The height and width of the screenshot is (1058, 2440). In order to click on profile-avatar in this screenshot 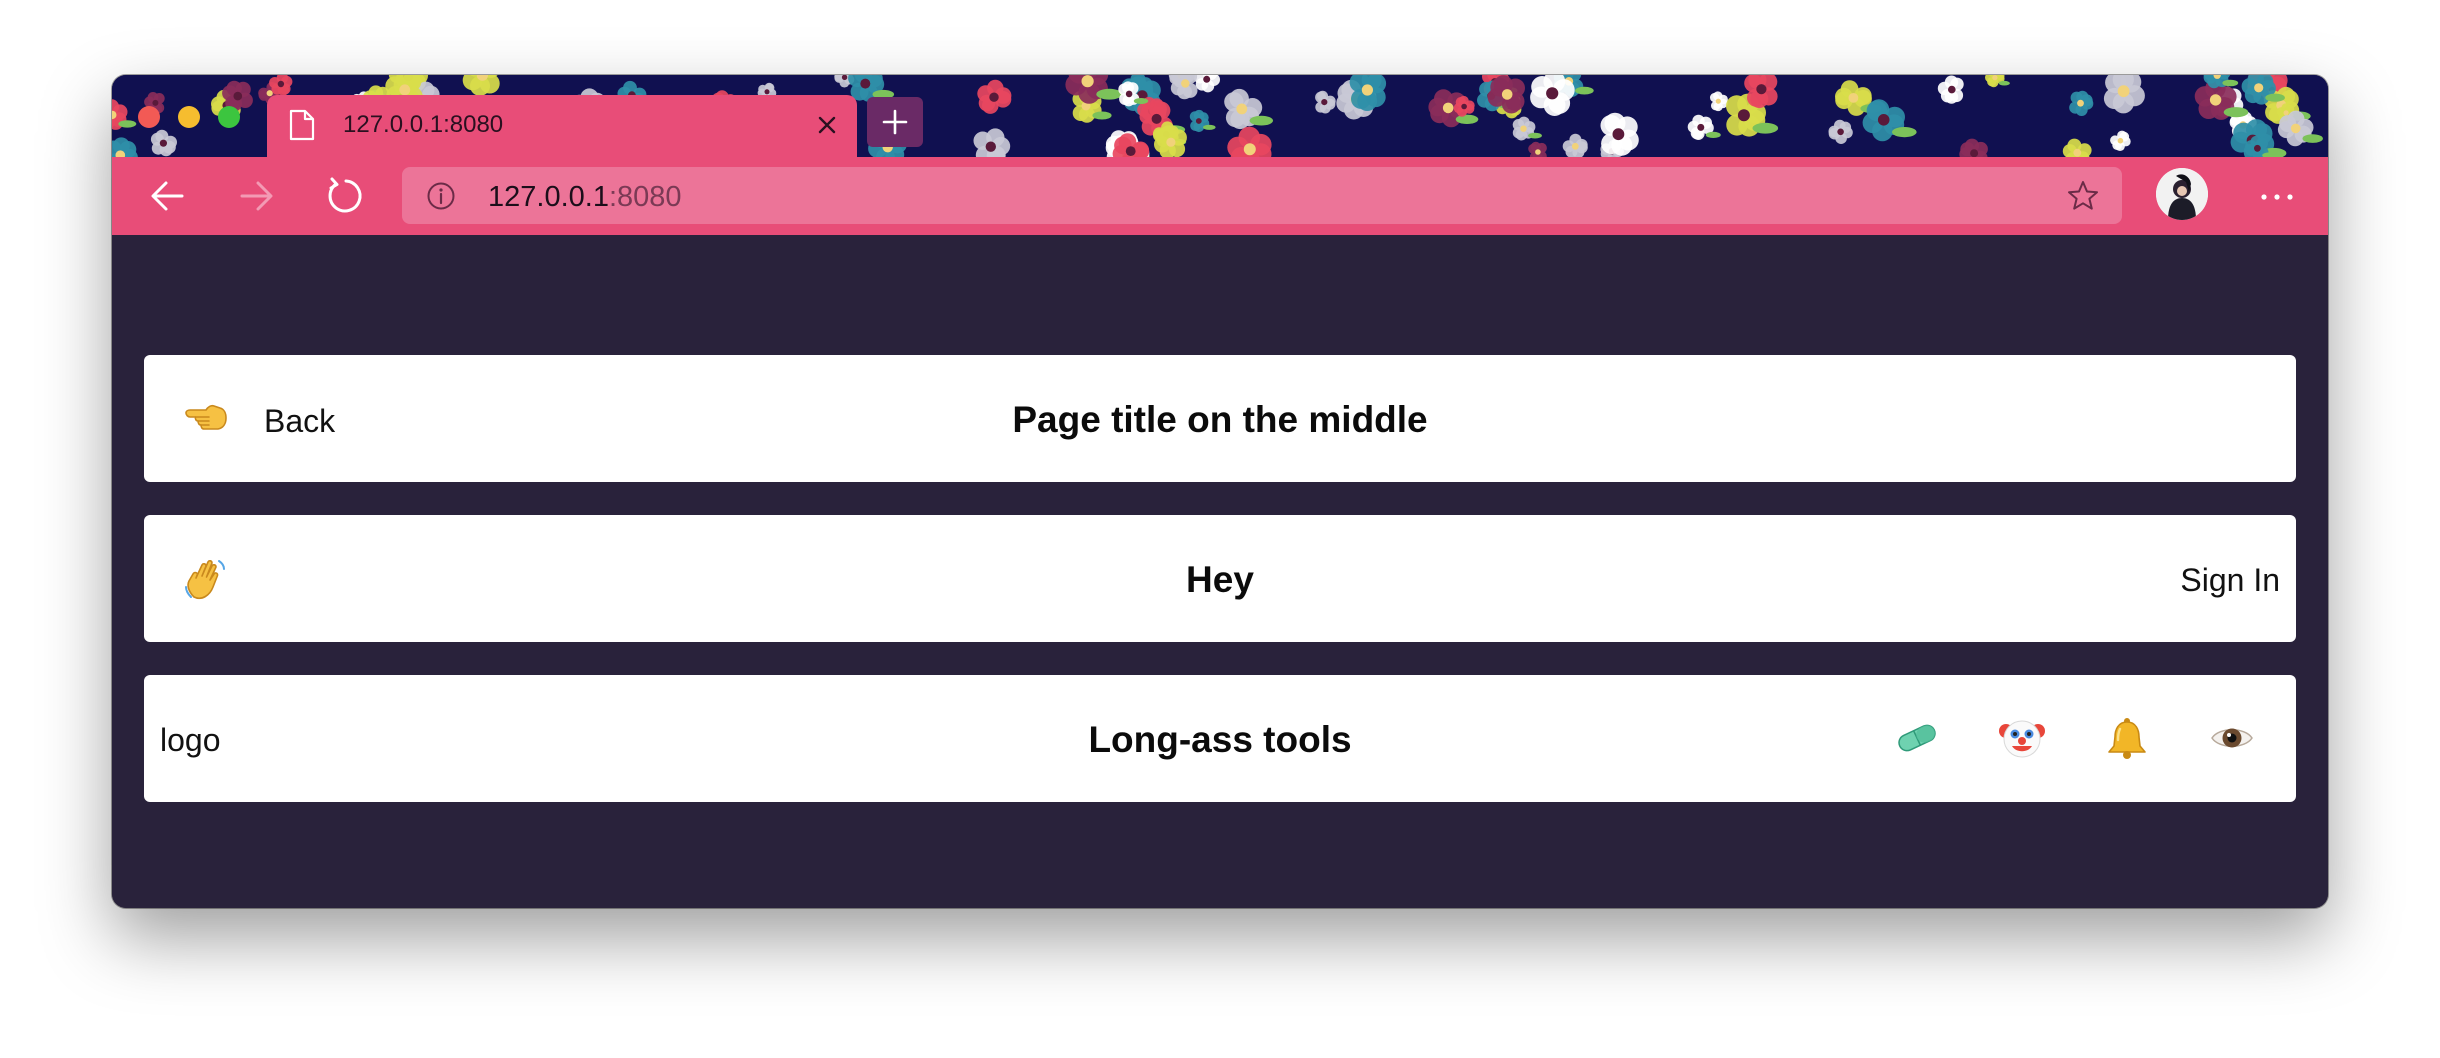, I will do `click(2182, 194)`.